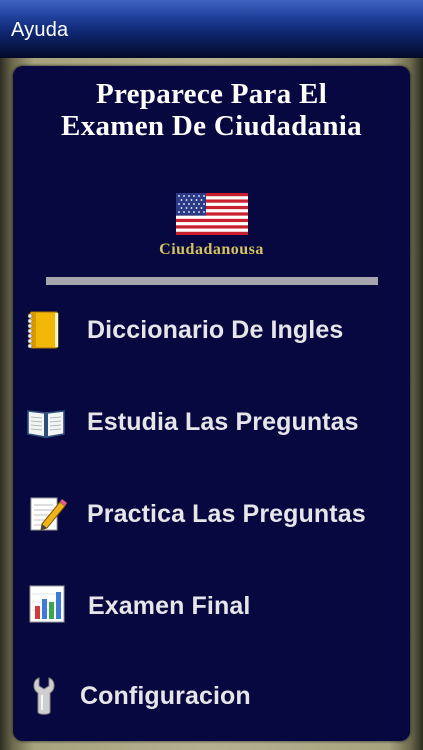  I want to click on menu-label-final-exam: Examen Final, so click(169, 606).